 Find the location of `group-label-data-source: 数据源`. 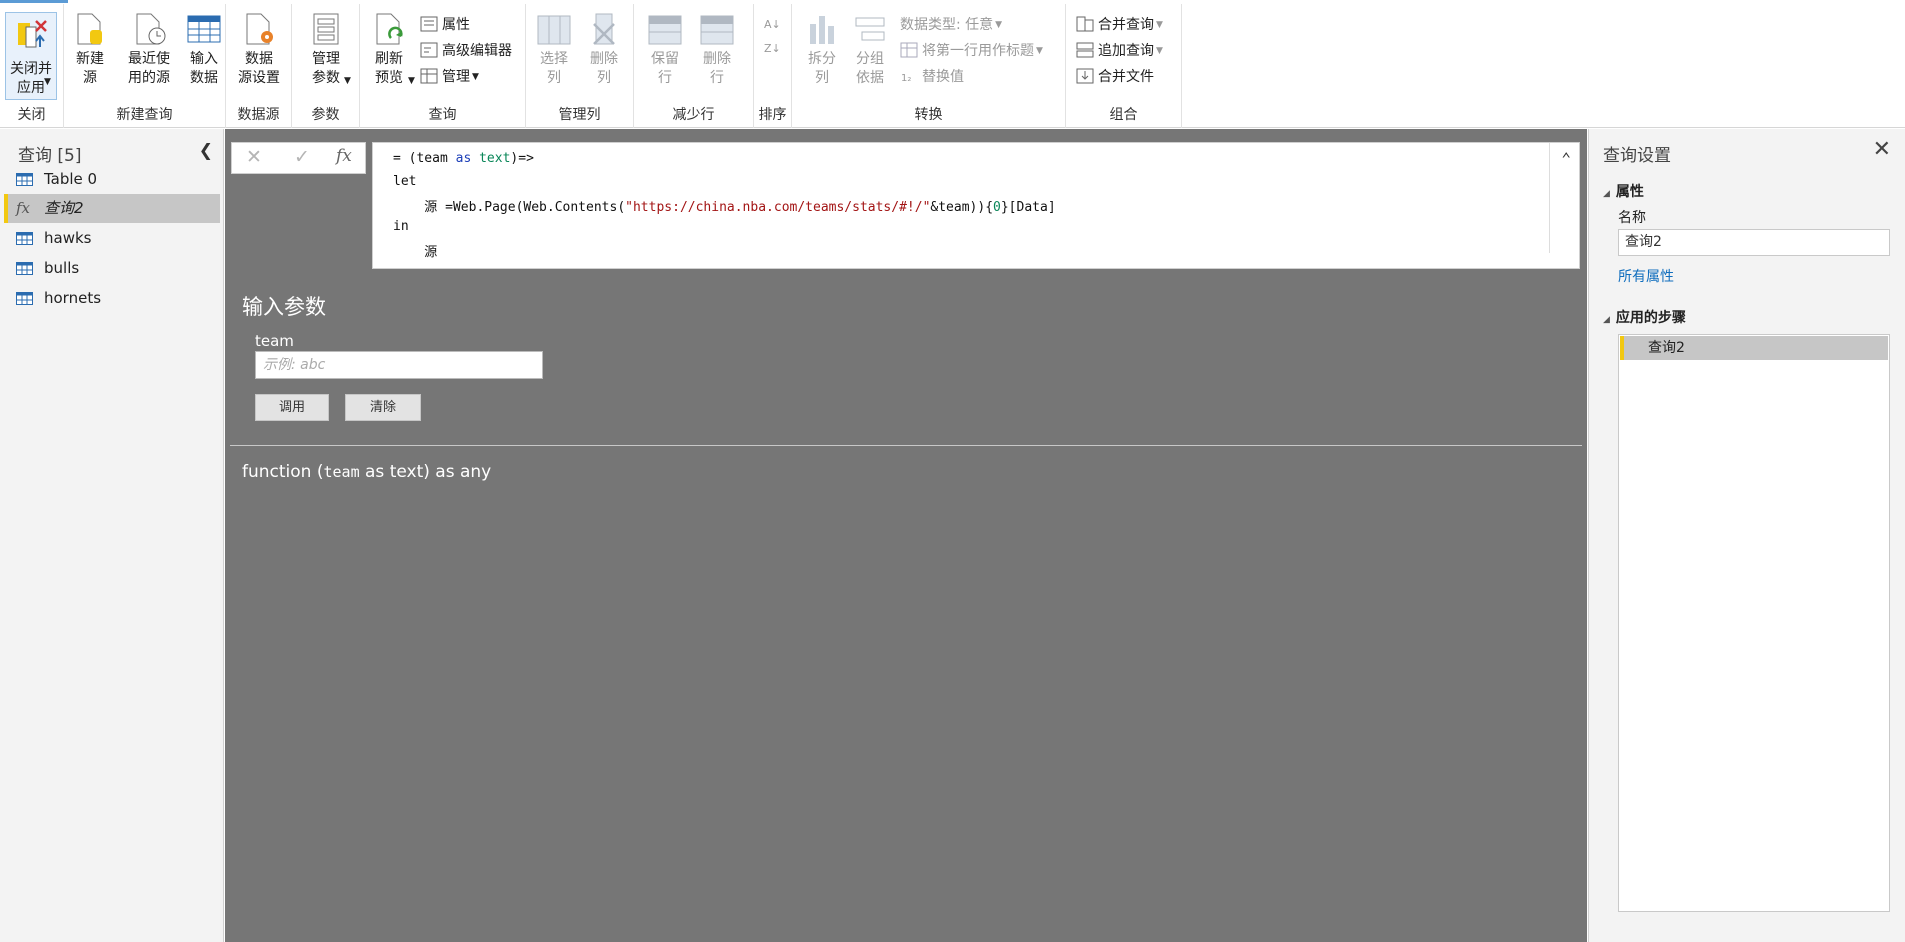

group-label-data-source: 数据源 is located at coordinates (258, 115).